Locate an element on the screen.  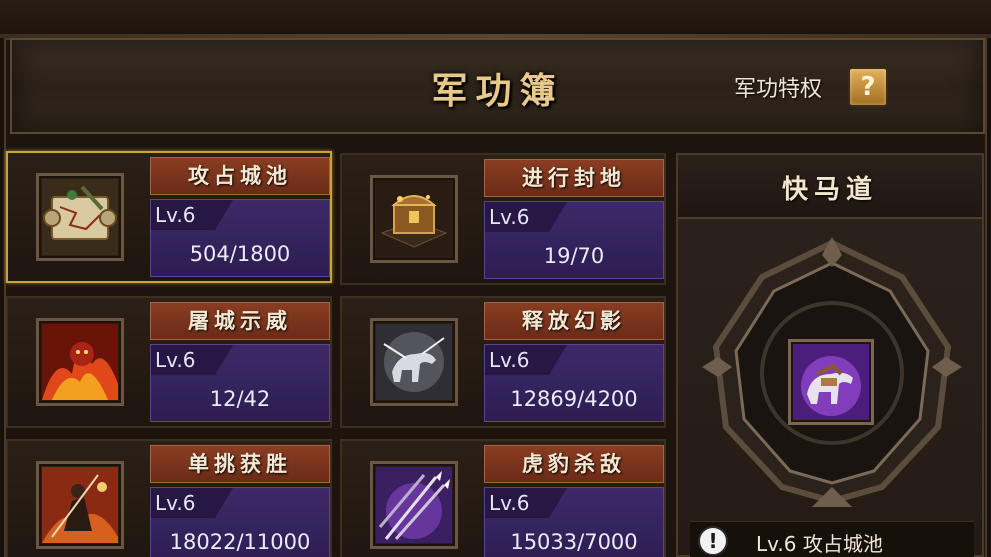
side-panel-footer: ! Lv.6 攻占城池 is located at coordinates (832, 539).